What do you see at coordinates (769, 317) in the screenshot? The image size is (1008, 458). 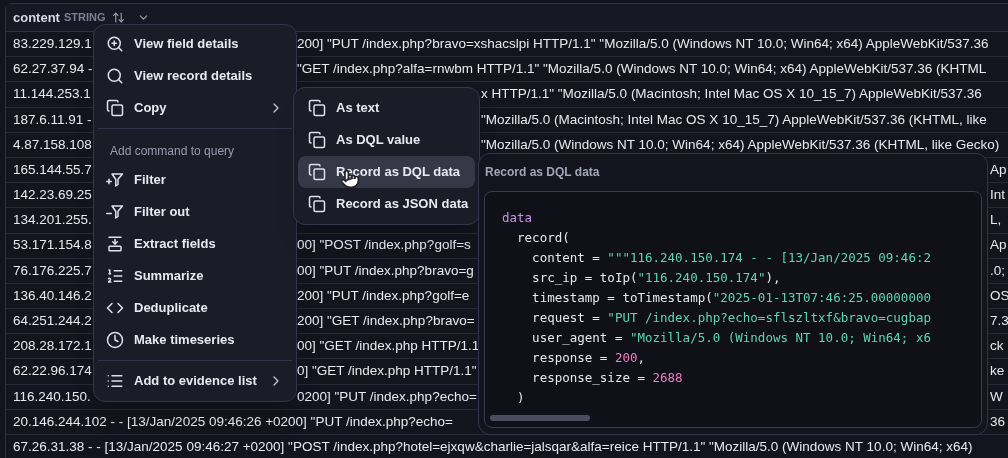 I see `code-token: "PUT /index.php?echo=sflszltxf&bravo=cugbap` at bounding box center [769, 317].